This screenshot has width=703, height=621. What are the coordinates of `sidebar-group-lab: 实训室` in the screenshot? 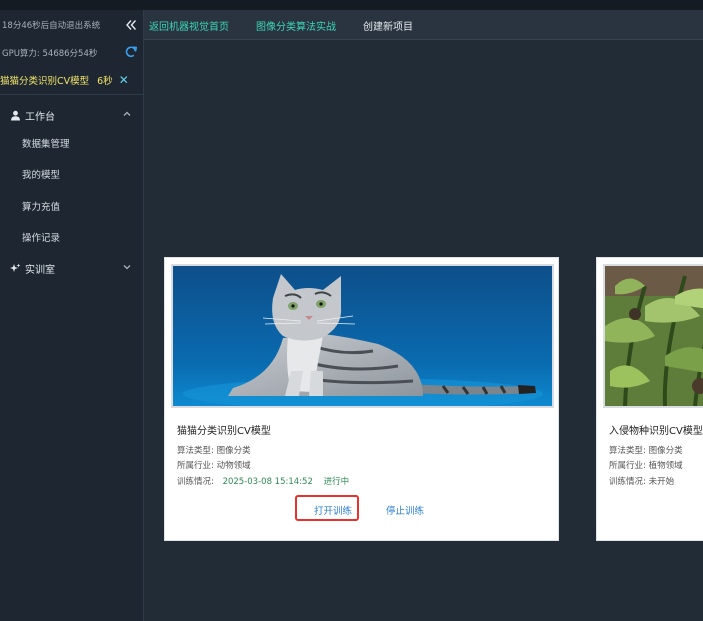 It's located at (72, 268).